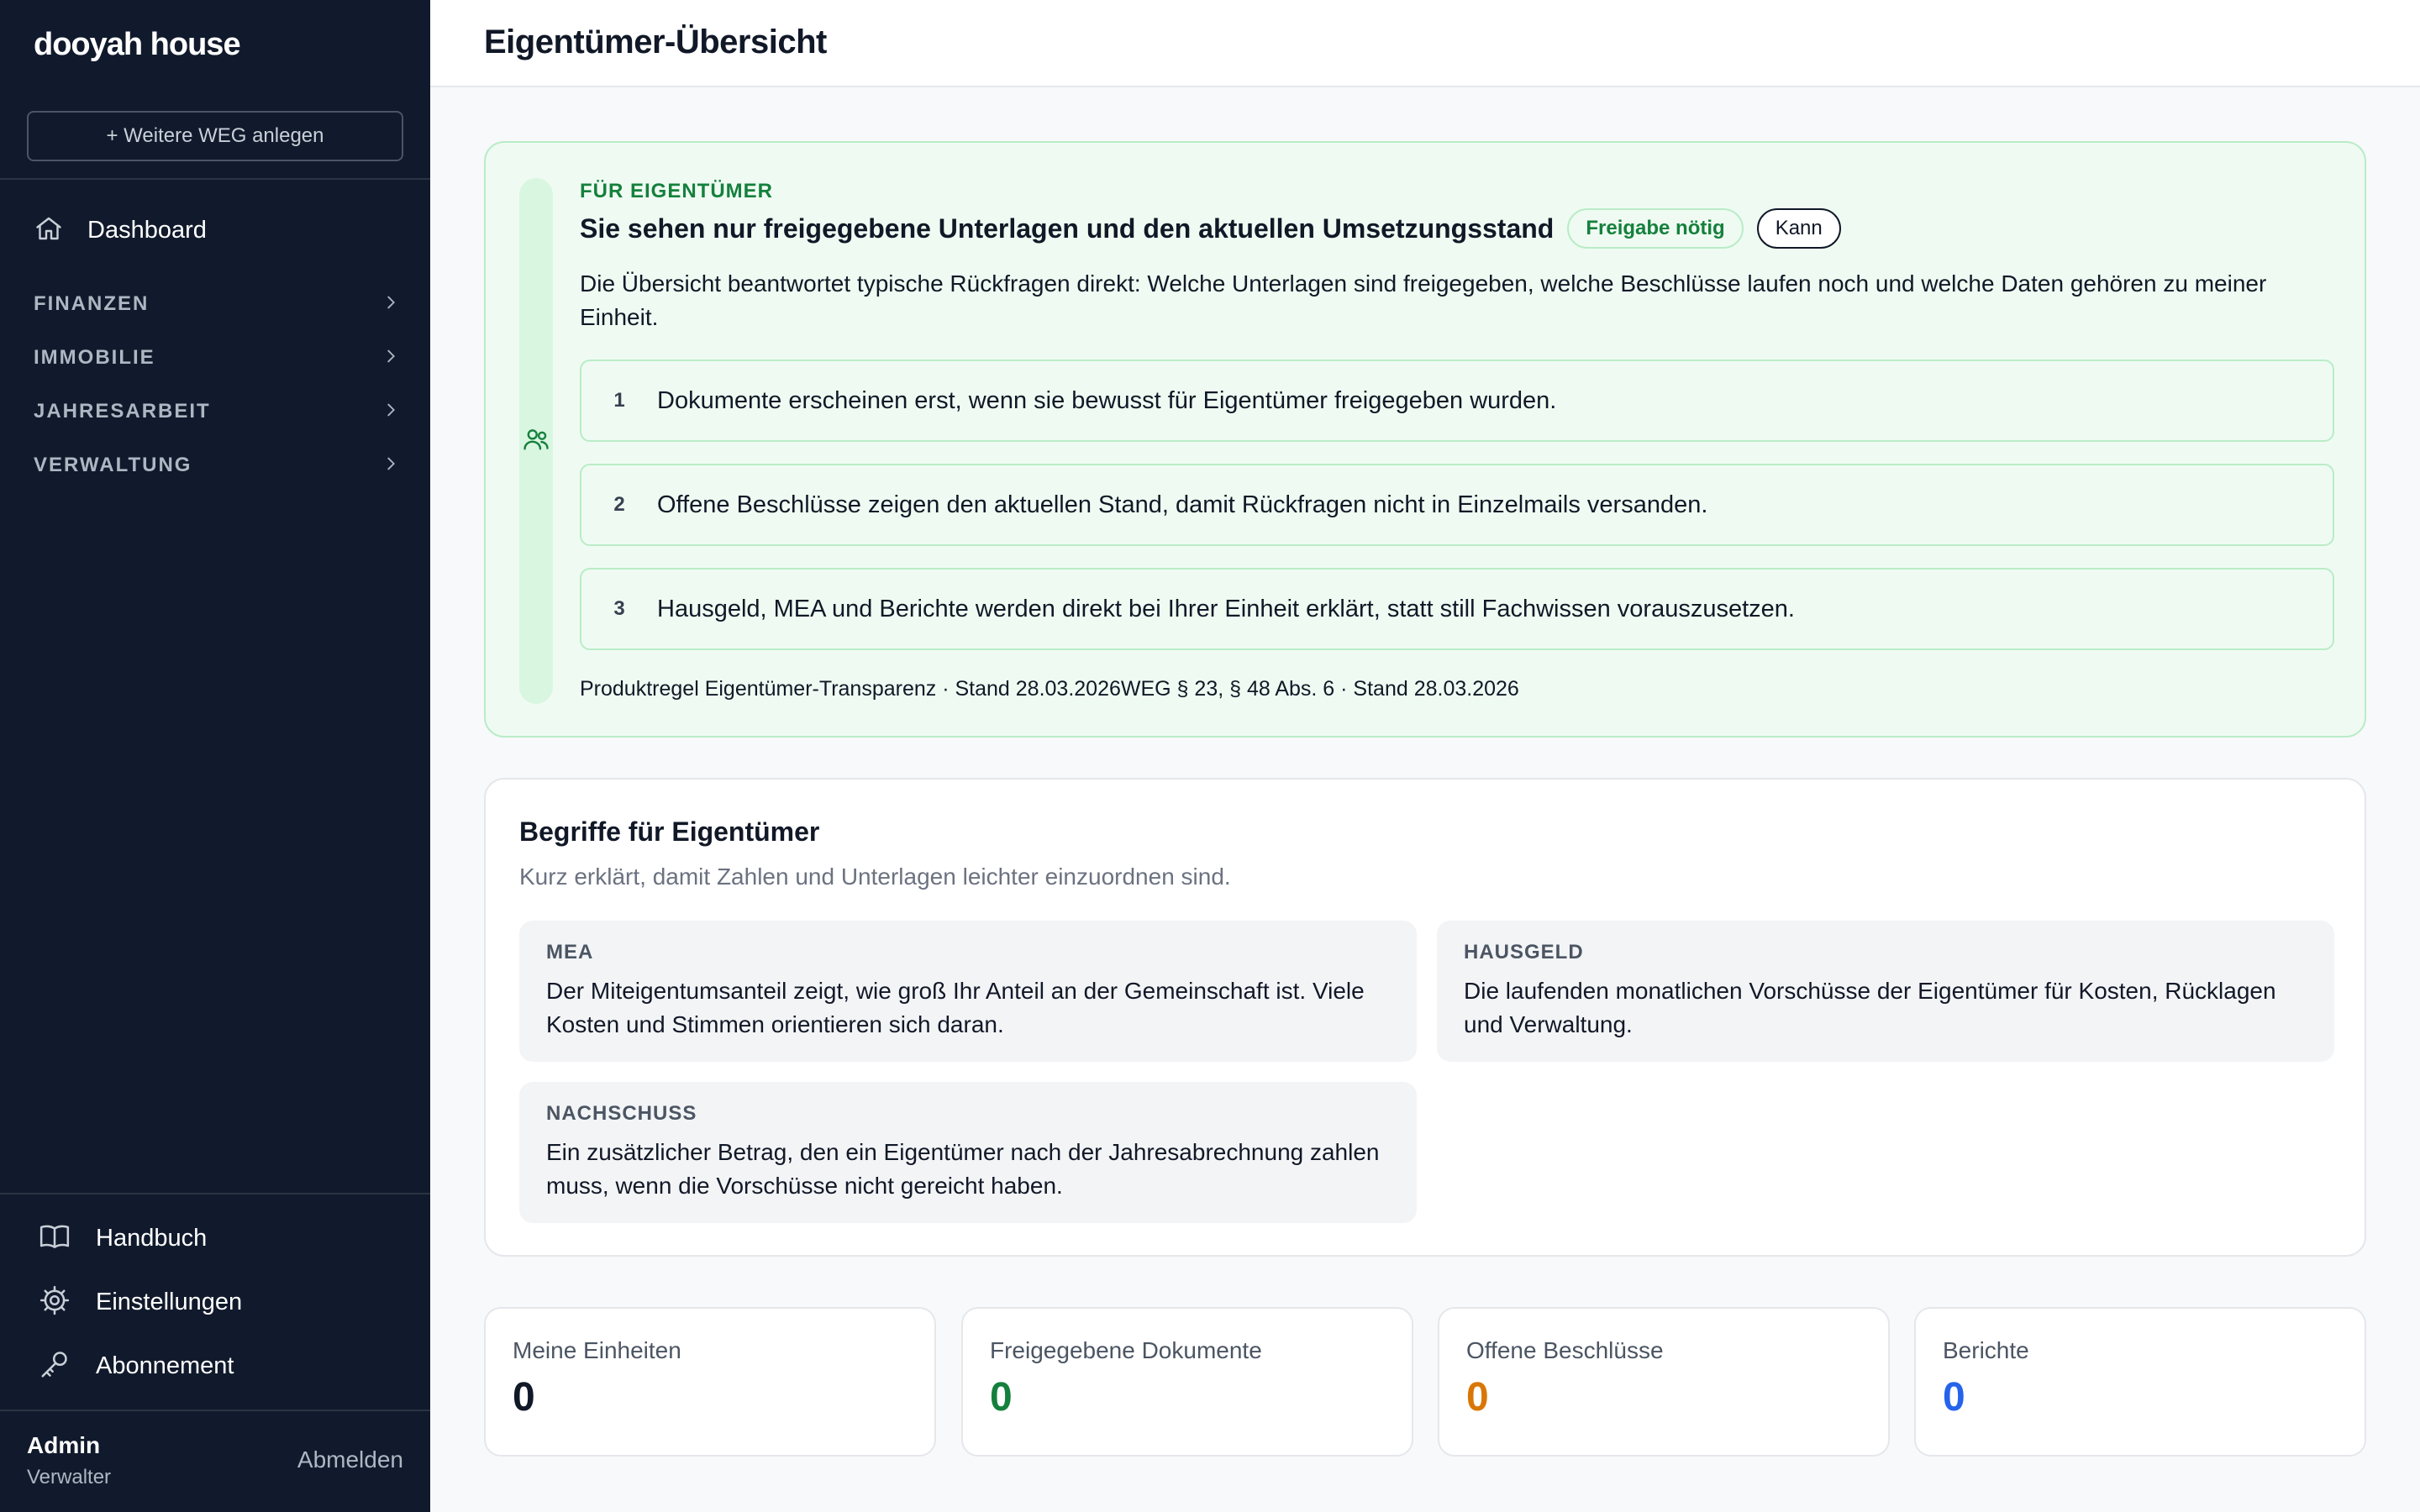 The height and width of the screenshot is (1512, 2420). Describe the element at coordinates (69, 1477) in the screenshot. I see `user-role: Verwalter` at that location.